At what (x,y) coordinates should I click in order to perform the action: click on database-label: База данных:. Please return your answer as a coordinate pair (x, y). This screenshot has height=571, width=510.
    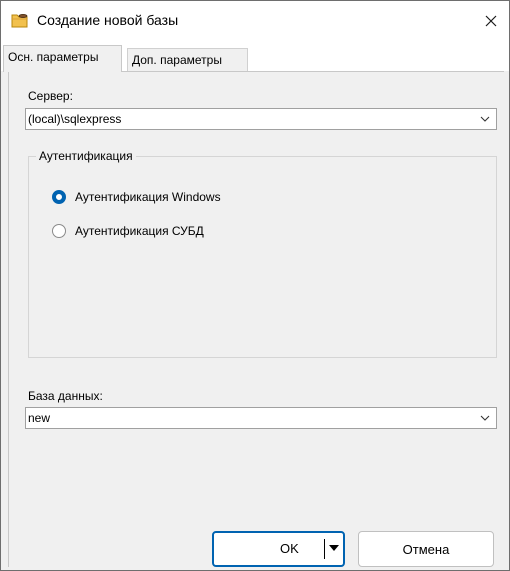
    Looking at the image, I should click on (65, 396).